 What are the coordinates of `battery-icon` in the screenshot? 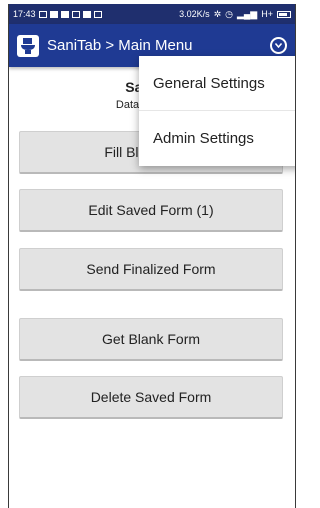 It's located at (284, 14).